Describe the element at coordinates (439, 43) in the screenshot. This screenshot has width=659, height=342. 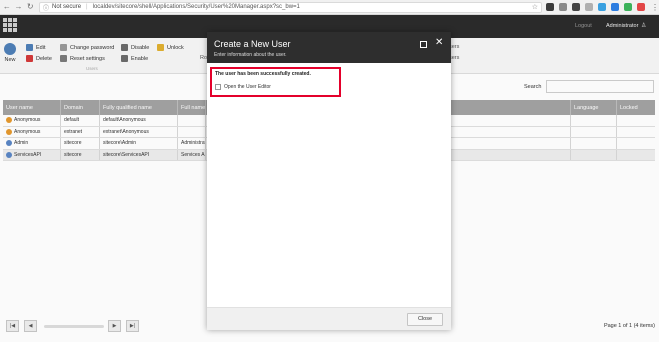
I see `close-icon: ✕` at that location.